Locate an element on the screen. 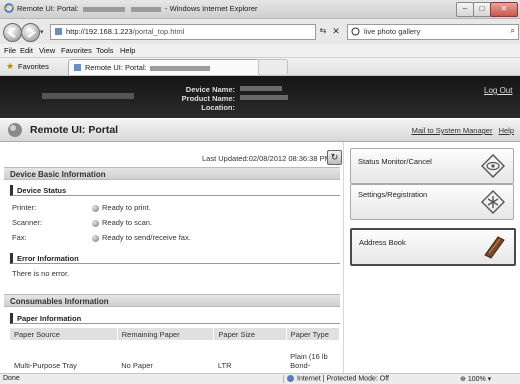 This screenshot has width=520, height=384. column-header: Paper Source is located at coordinates (64, 334).